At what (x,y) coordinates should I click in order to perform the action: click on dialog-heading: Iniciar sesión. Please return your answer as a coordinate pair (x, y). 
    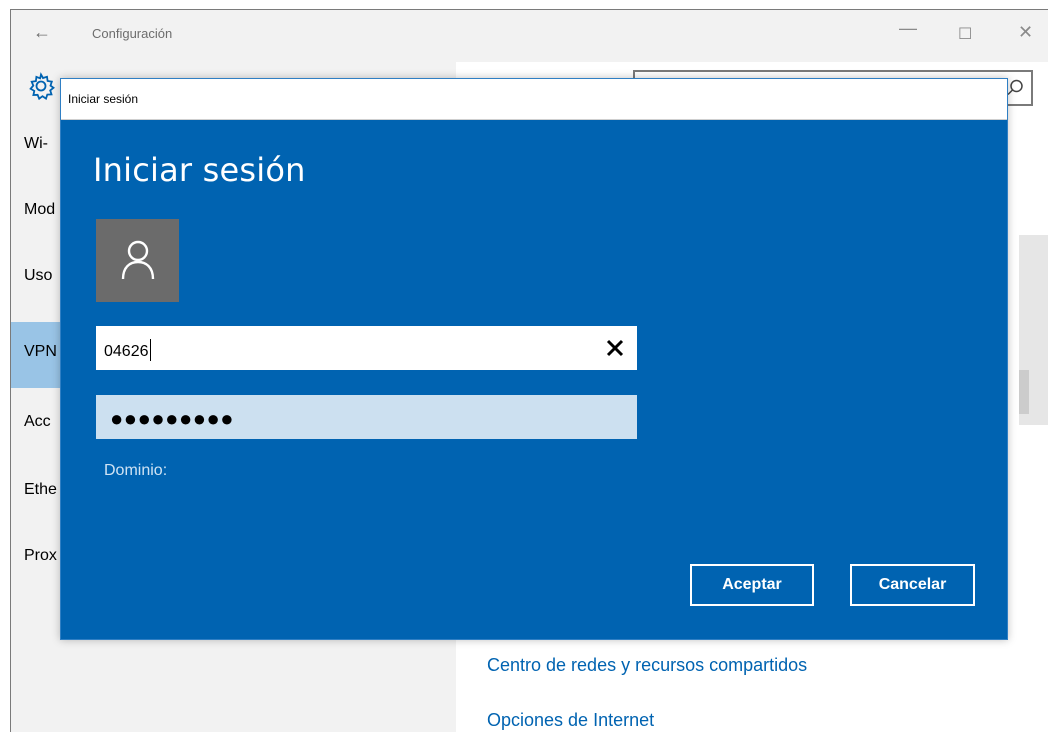
    Looking at the image, I should click on (199, 170).